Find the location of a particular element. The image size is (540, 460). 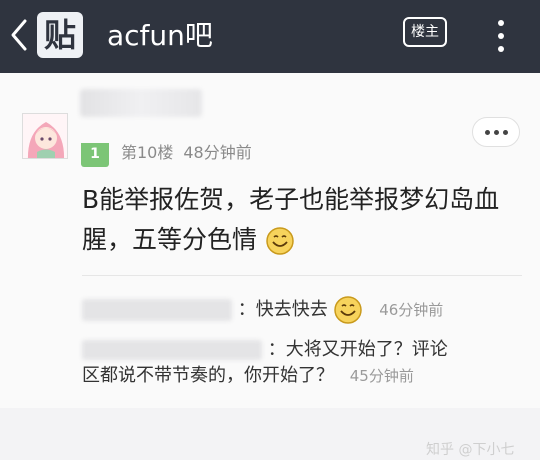

level-badge: 1 is located at coordinates (95, 155).